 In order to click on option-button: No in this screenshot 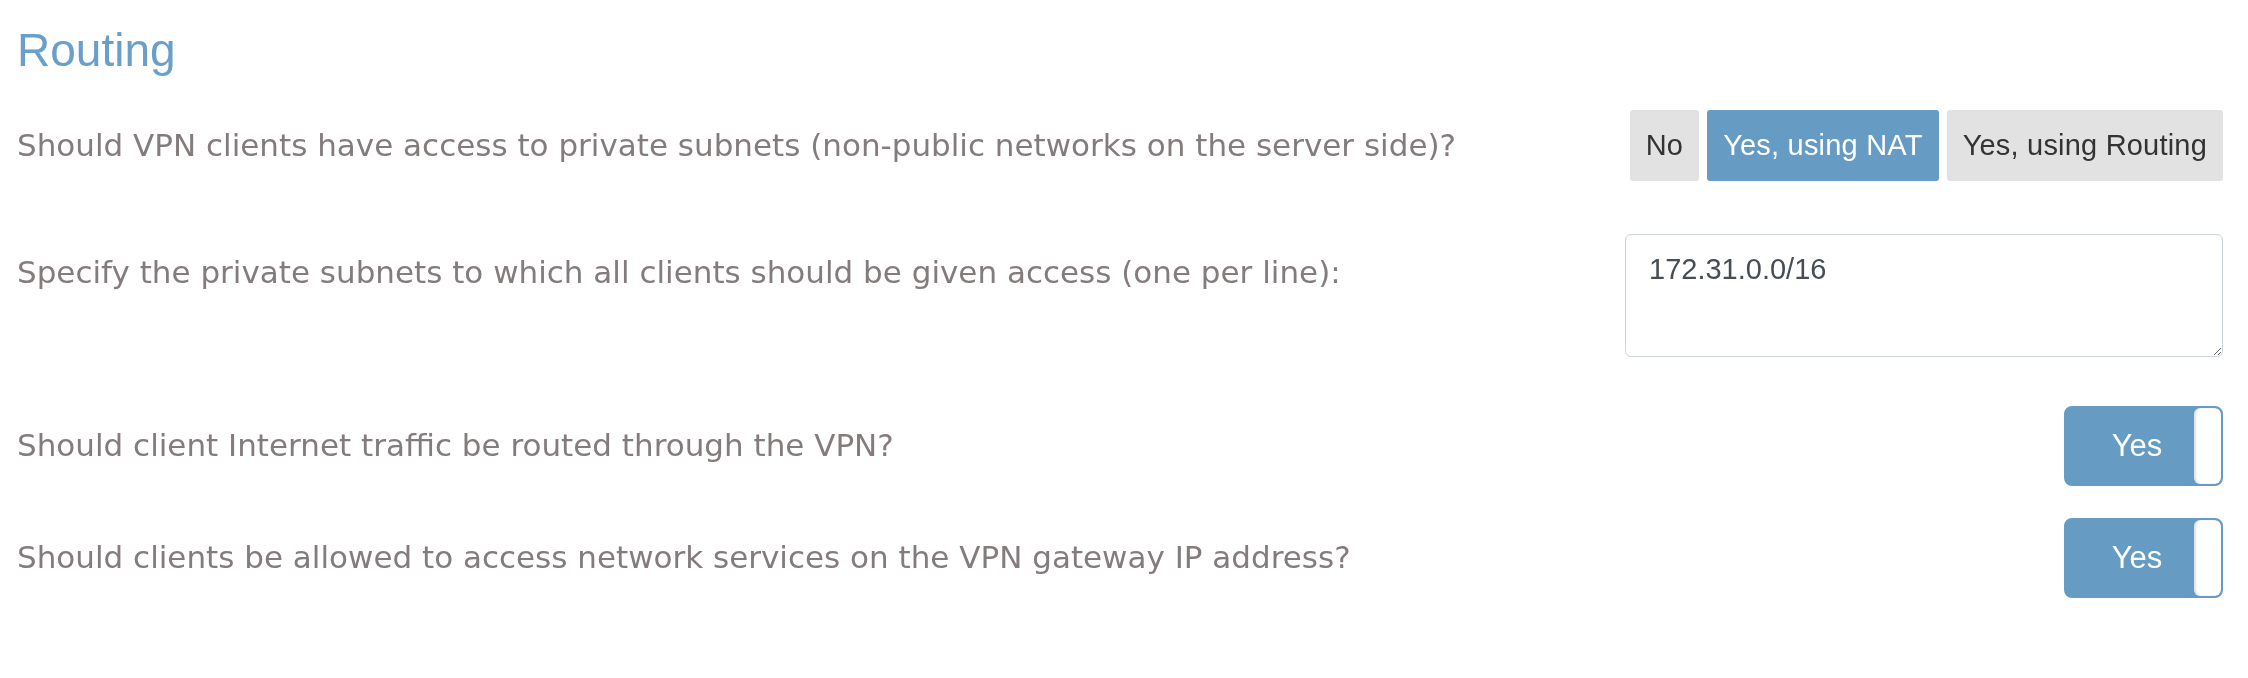, I will do `click(1664, 145)`.